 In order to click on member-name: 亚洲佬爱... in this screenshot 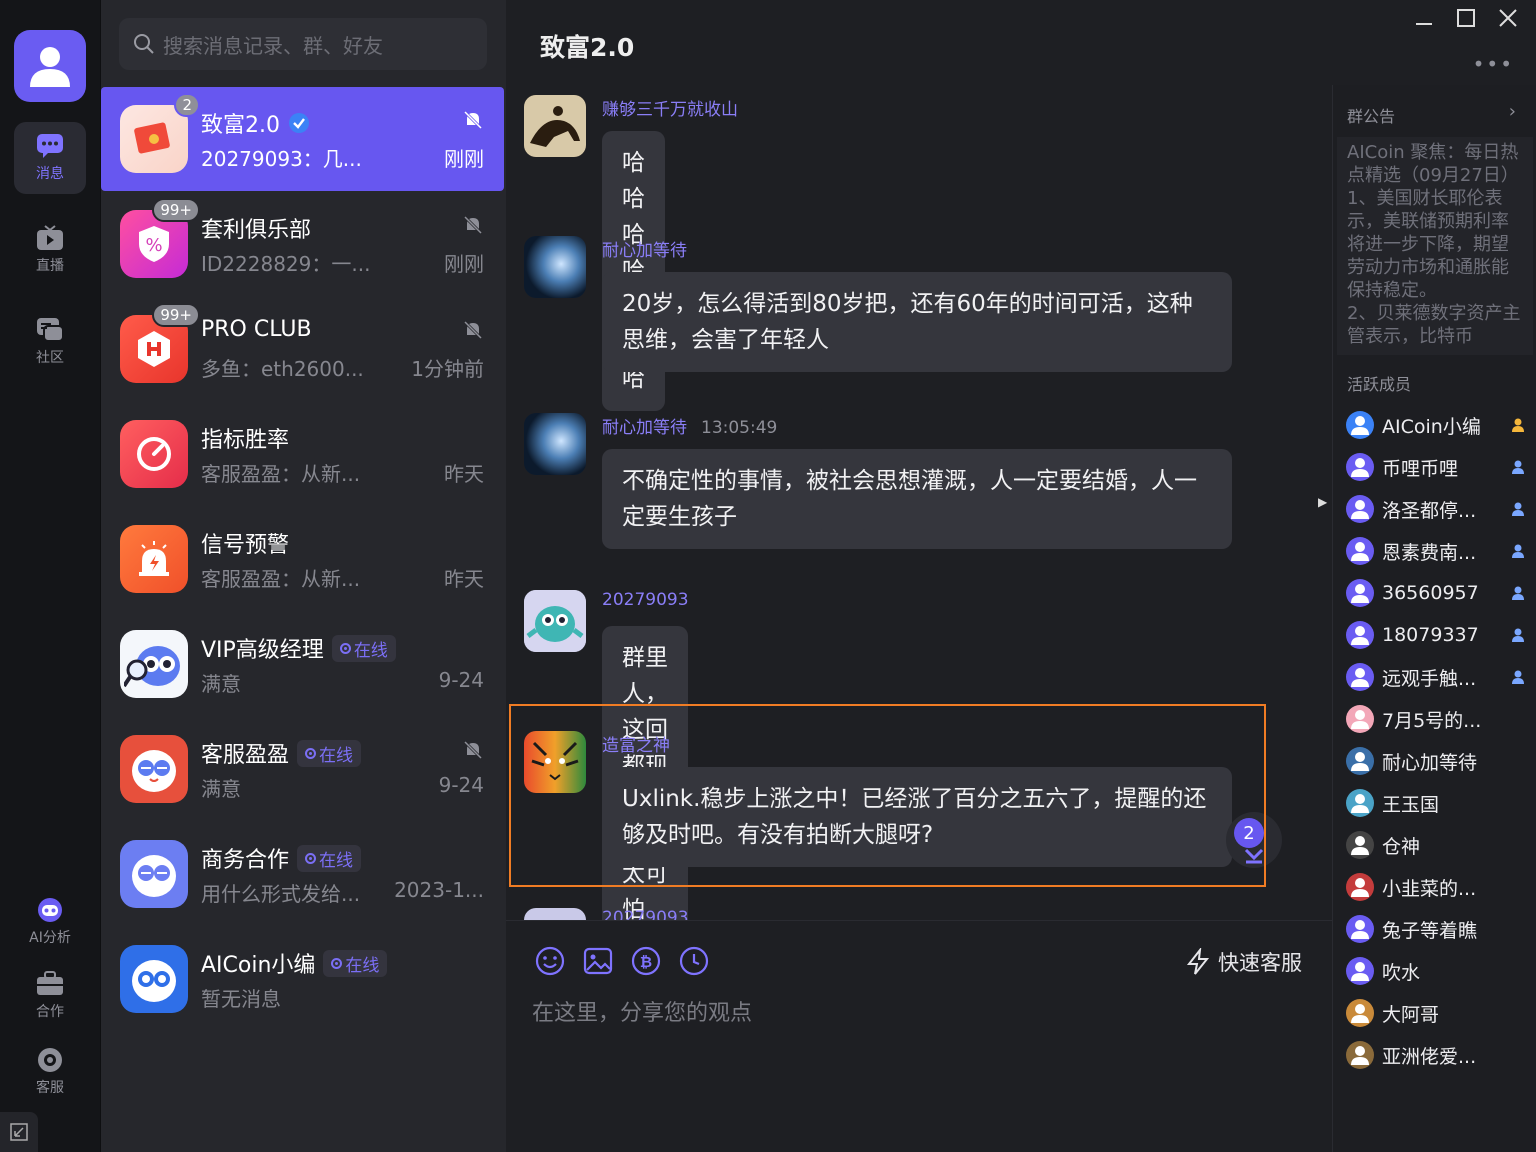, I will do `click(1429, 1056)`.